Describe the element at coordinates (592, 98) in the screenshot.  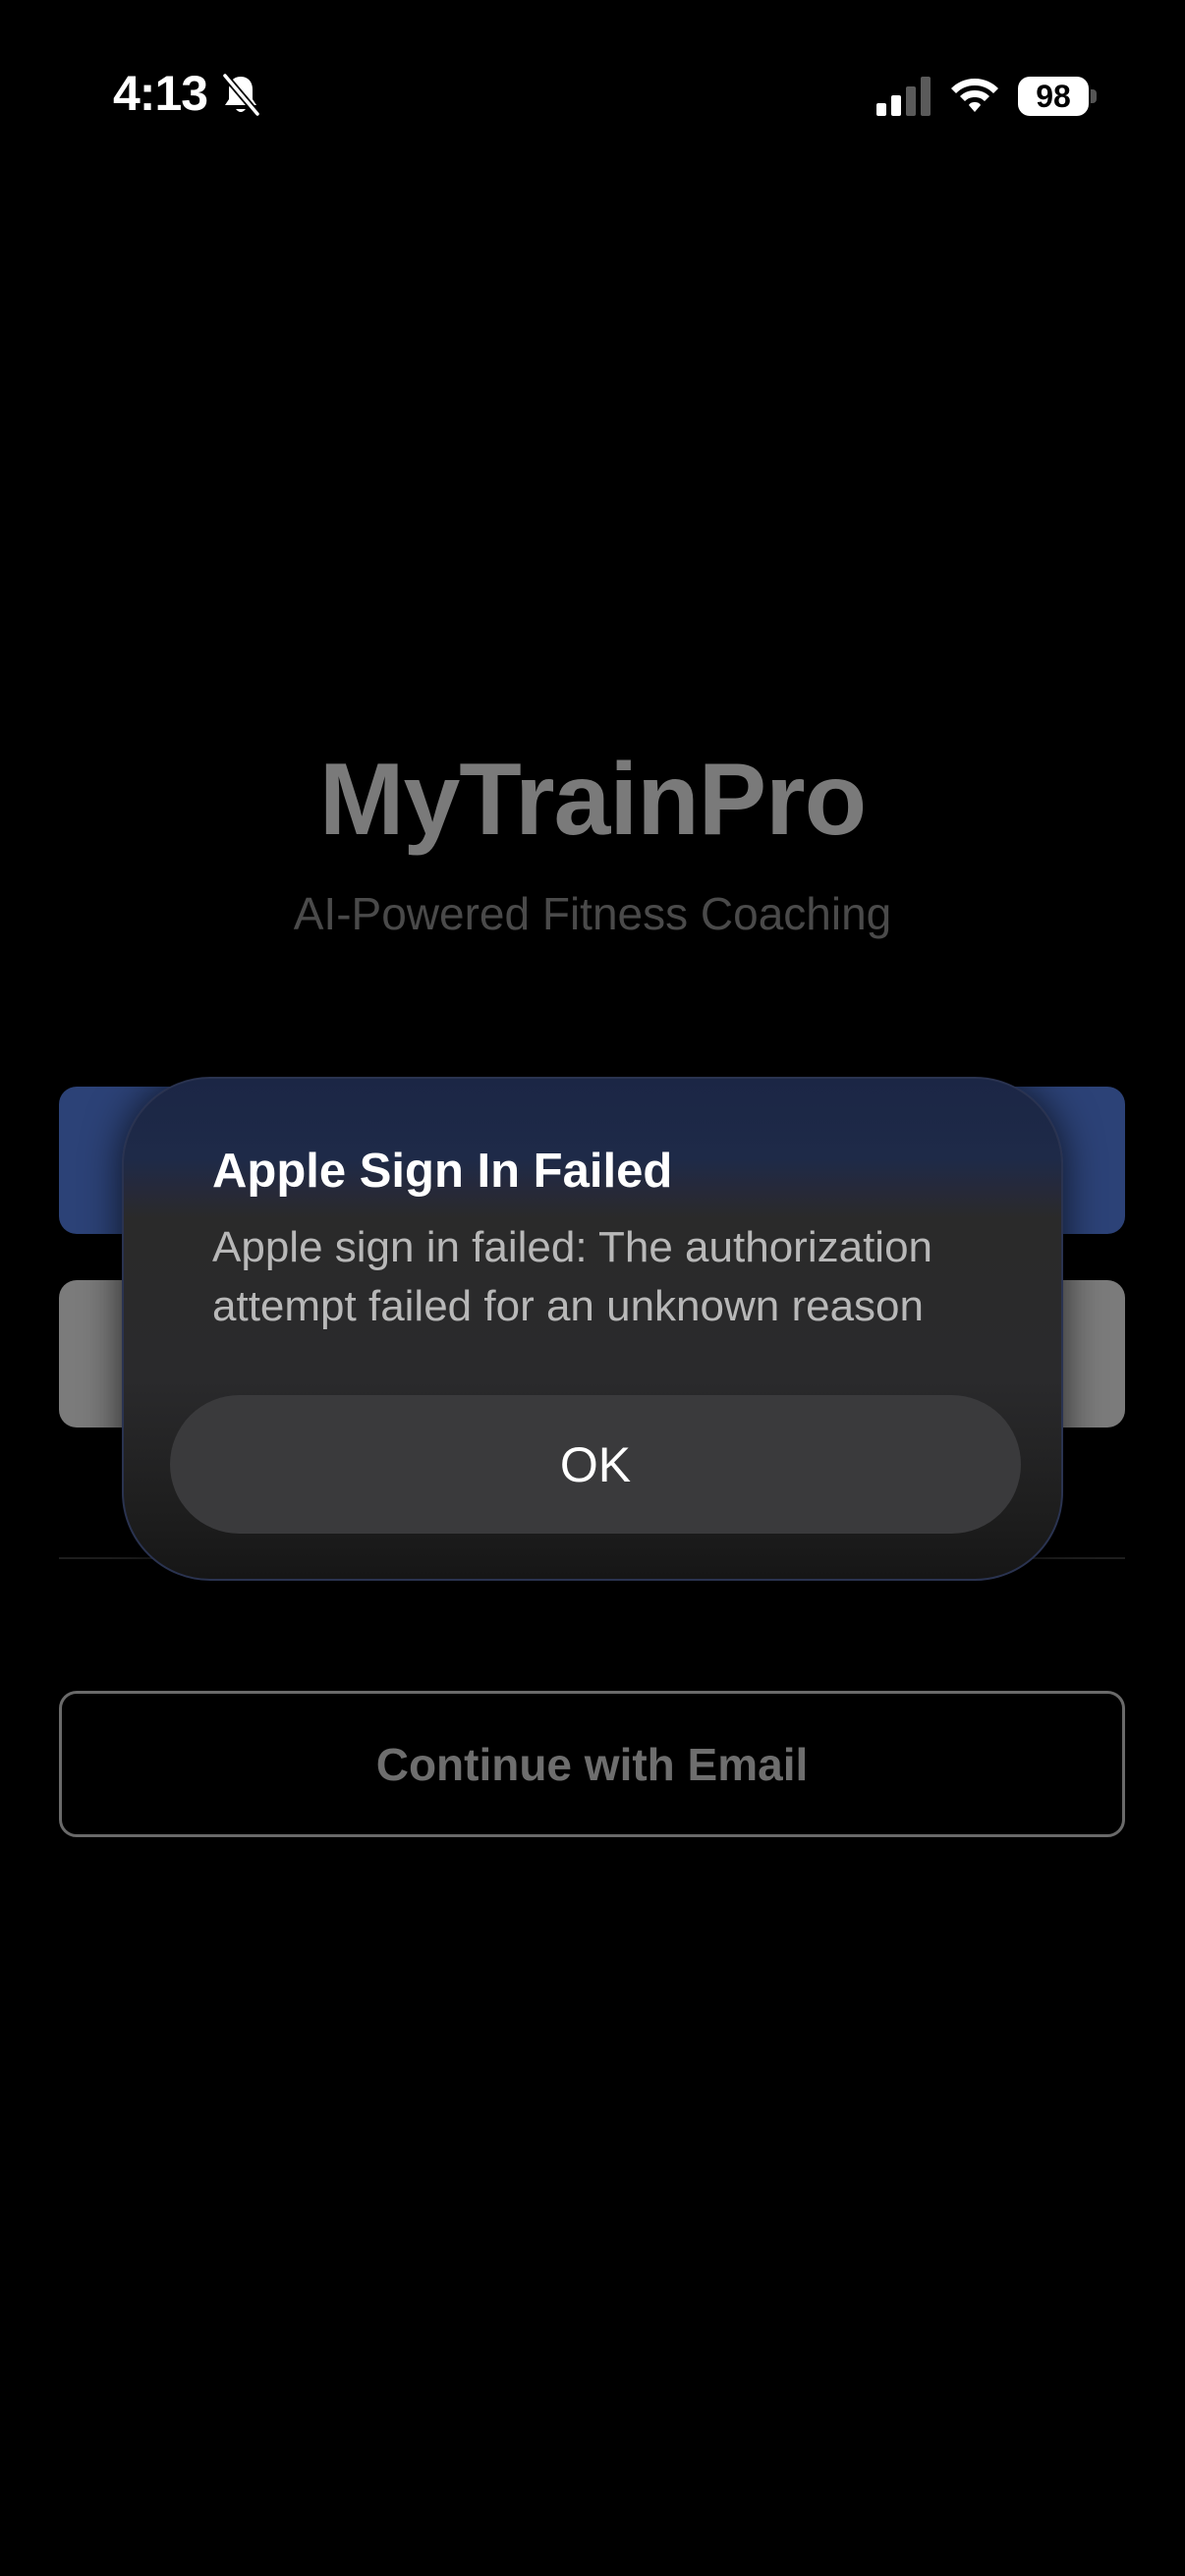
I see `status-bar: 4:13 98` at that location.